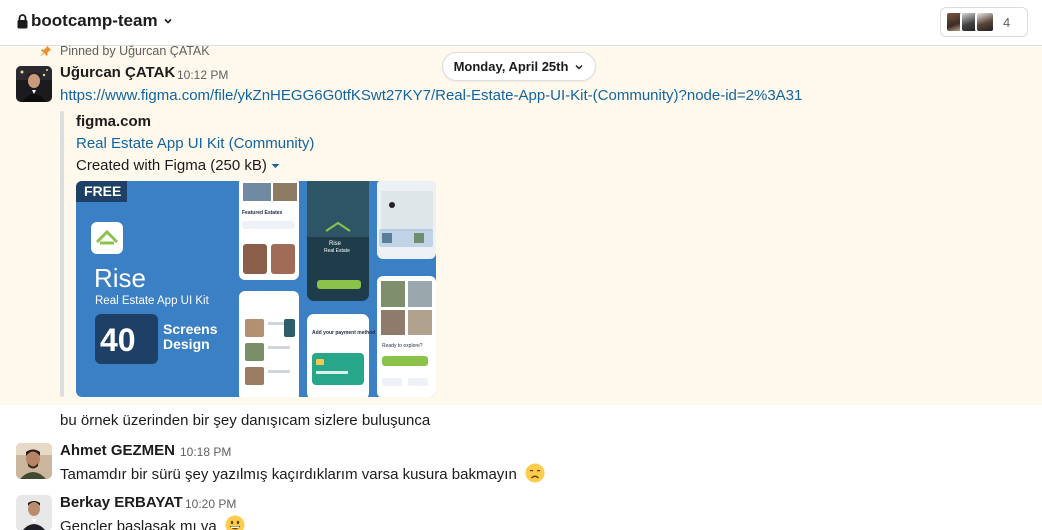 The height and width of the screenshot is (530, 1042). What do you see at coordinates (22, 20) in the screenshot?
I see `lock-icon` at bounding box center [22, 20].